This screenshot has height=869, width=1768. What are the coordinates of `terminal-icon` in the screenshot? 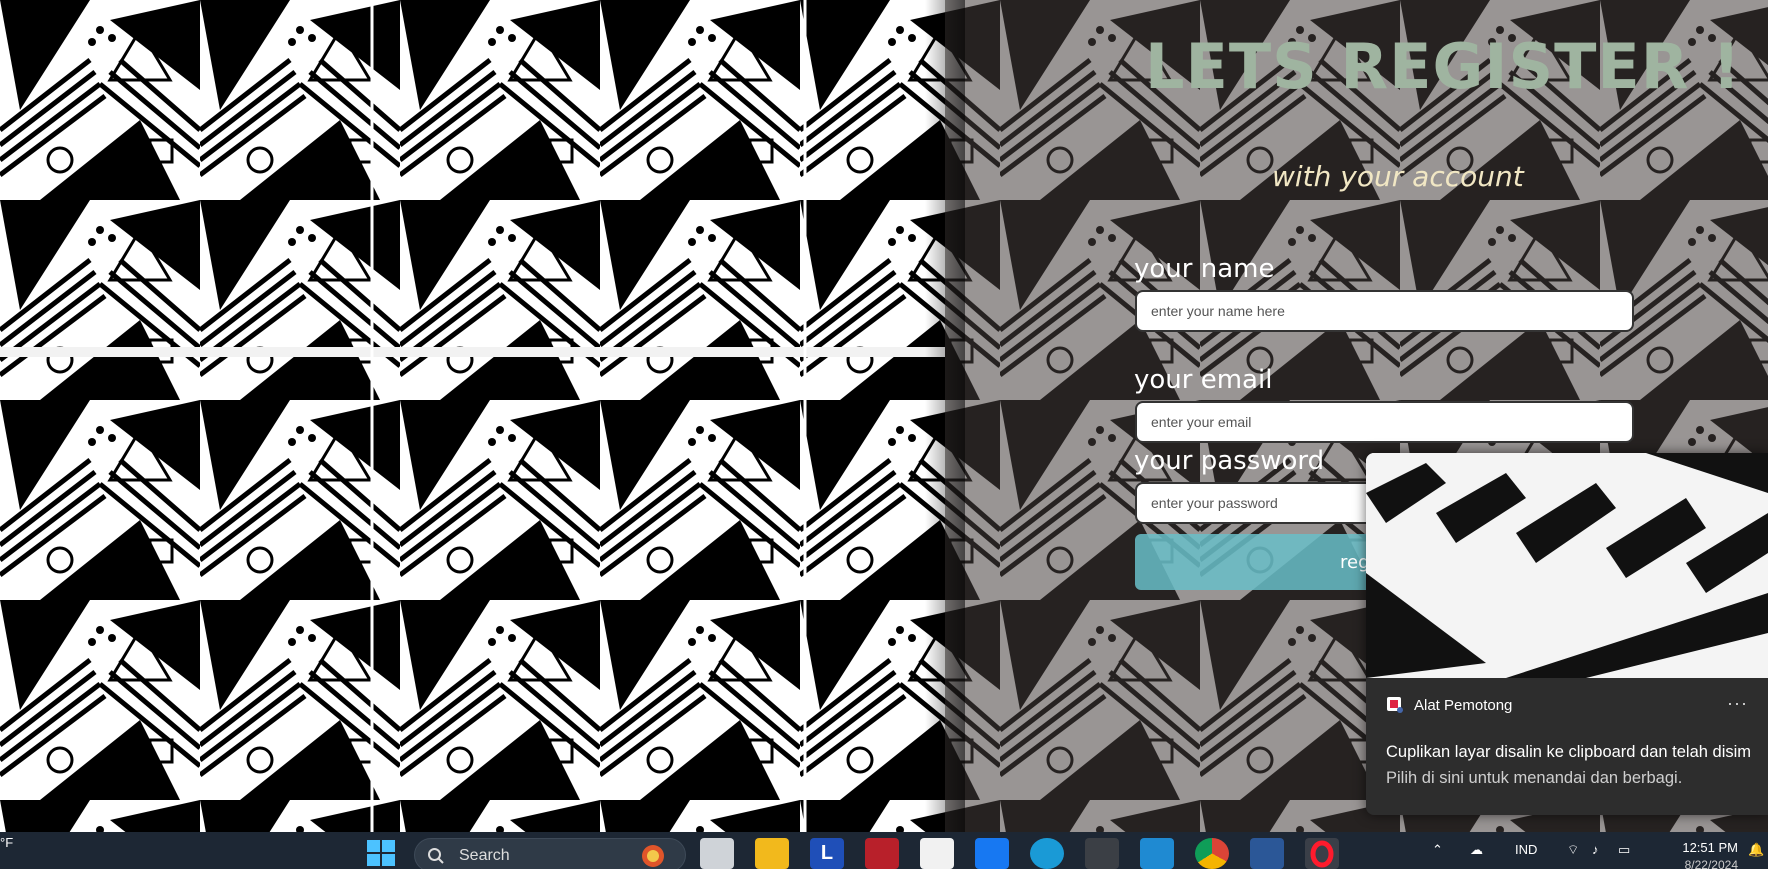 It's located at (1102, 853).